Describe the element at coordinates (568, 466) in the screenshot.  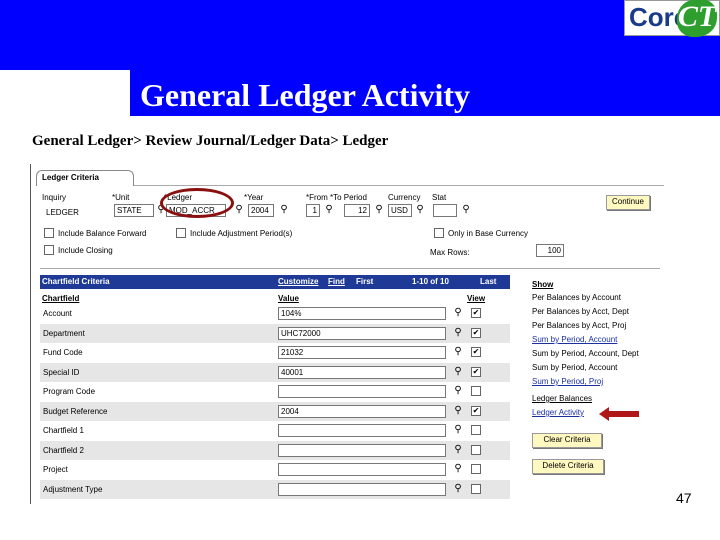
I see `delete-criteria-button: Delete Criteria` at that location.